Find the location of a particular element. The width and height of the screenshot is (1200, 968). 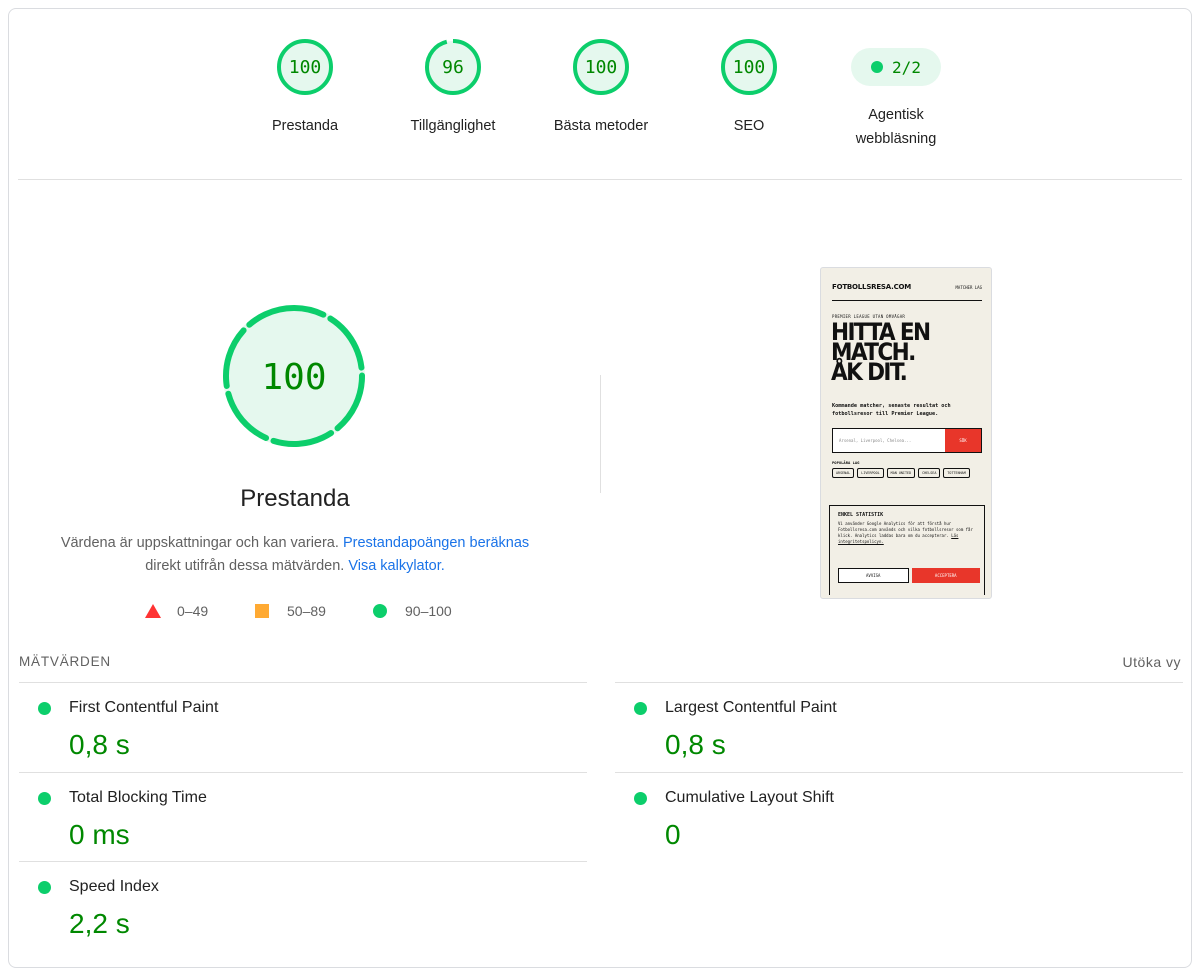

legend-fail: 0–49 is located at coordinates (176, 611).